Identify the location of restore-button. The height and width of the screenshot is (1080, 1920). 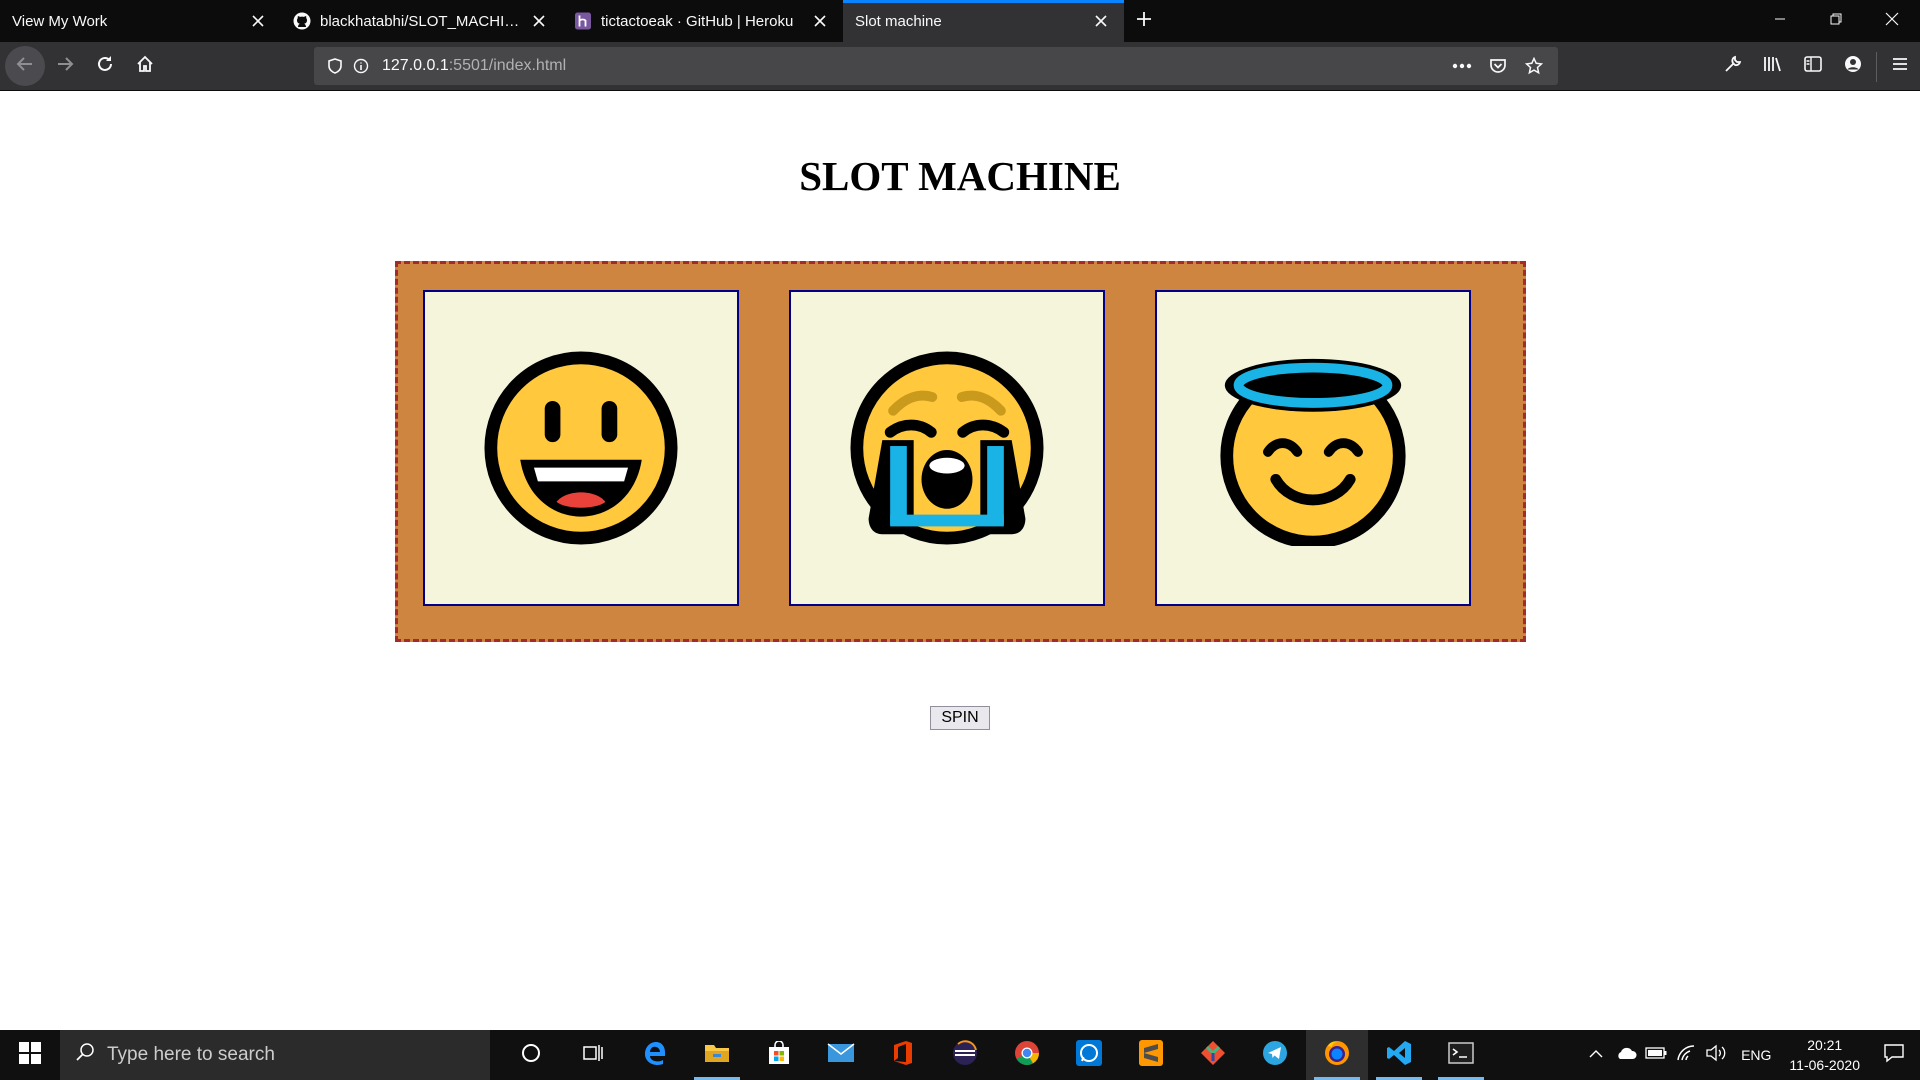
(1836, 21).